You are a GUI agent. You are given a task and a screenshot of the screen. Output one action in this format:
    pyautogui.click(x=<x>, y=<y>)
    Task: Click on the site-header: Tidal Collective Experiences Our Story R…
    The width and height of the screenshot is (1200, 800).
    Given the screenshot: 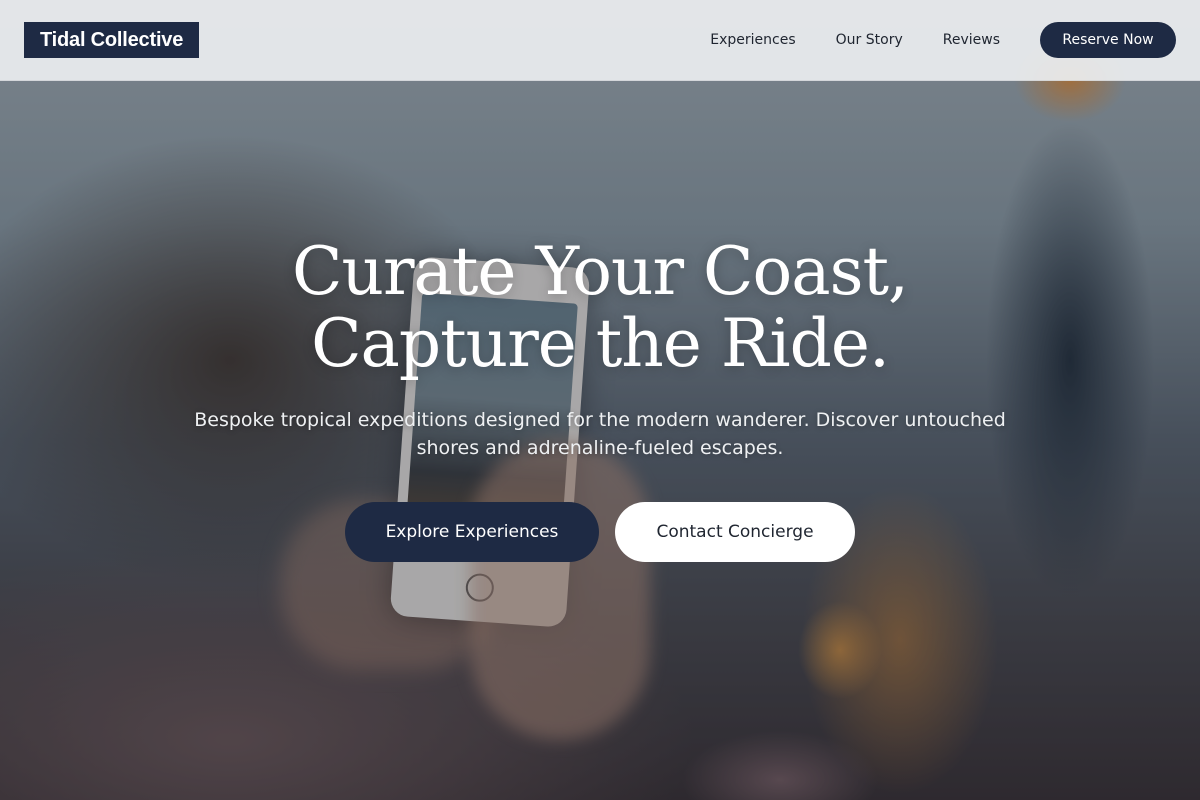 What is the action you would take?
    pyautogui.click(x=600, y=40)
    